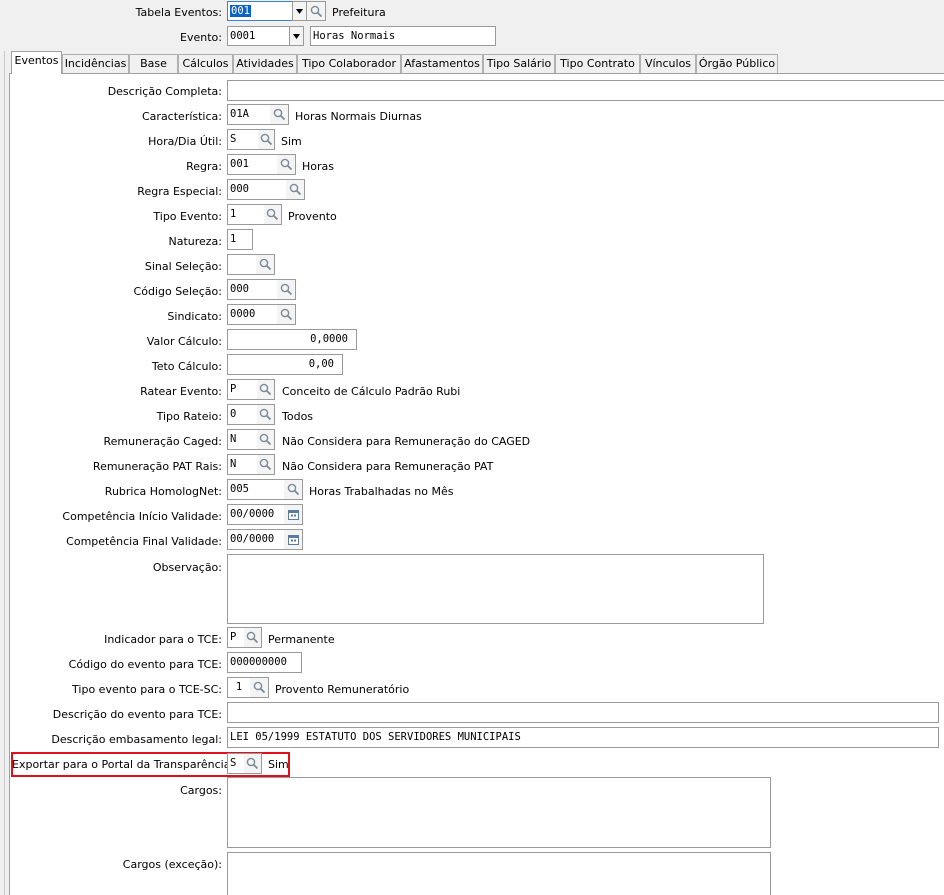 Image resolution: width=944 pixels, height=895 pixels. Describe the element at coordinates (256, 489) in the screenshot. I see `rubrica-homolognet-input: 005` at that location.